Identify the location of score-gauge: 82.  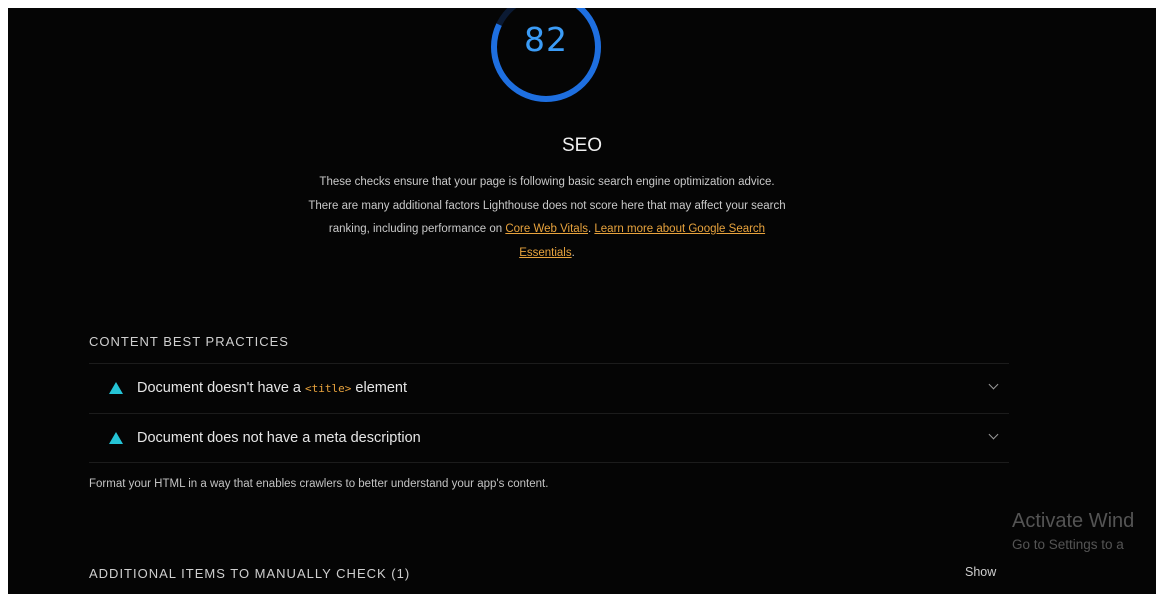
(546, 57).